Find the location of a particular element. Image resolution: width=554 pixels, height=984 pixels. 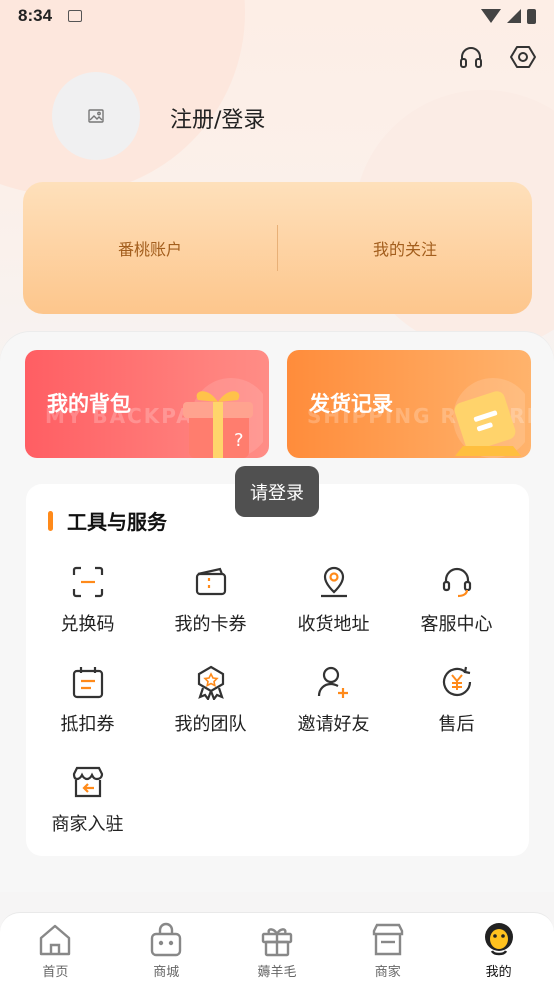

settings-button is located at coordinates (523, 57).